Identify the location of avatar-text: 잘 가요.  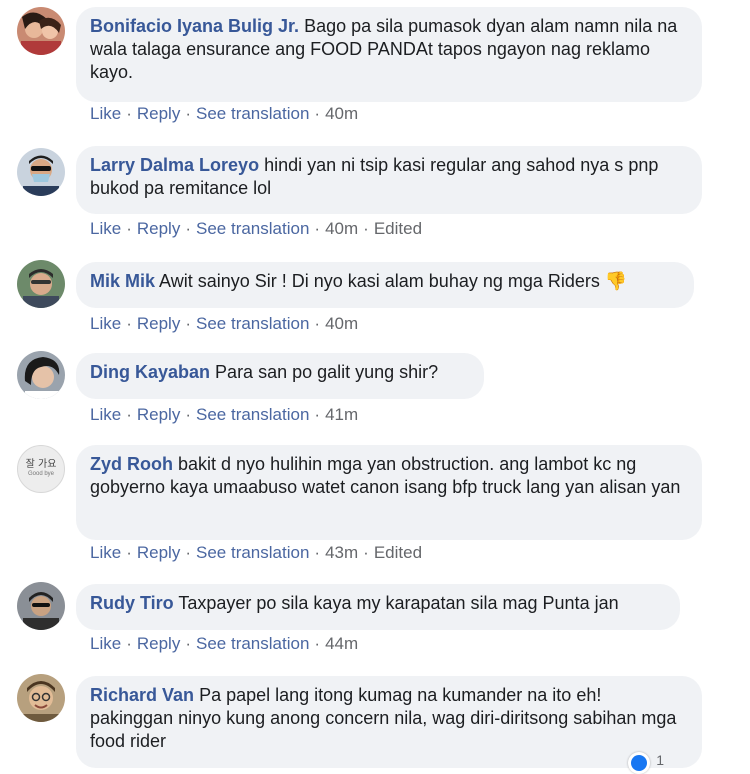
(41, 464).